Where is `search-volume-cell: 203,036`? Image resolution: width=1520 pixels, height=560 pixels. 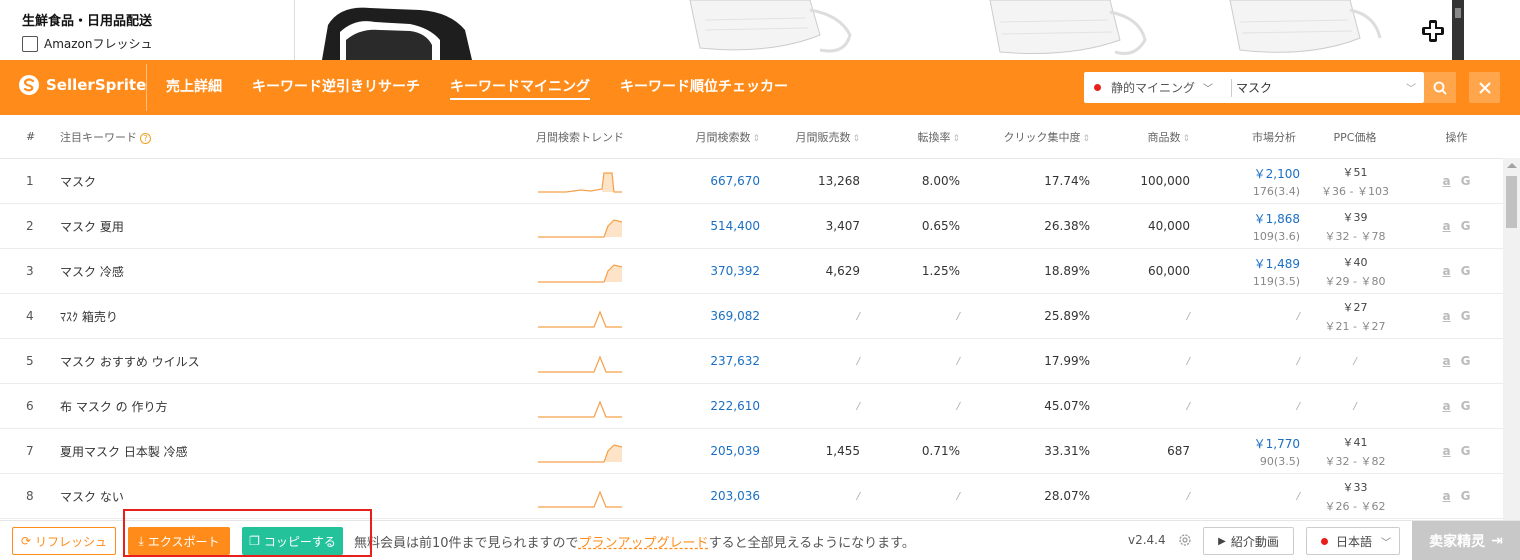
search-volume-cell: 203,036 is located at coordinates (700, 496).